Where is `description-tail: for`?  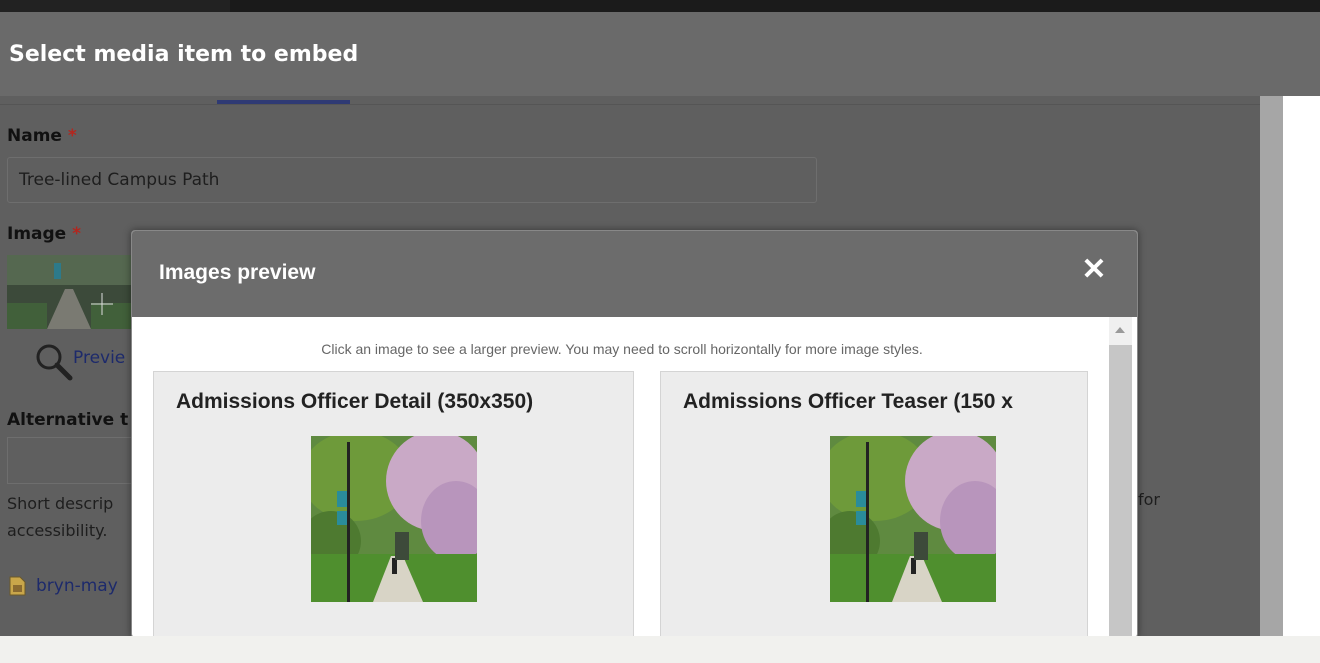
description-tail: for is located at coordinates (1149, 499).